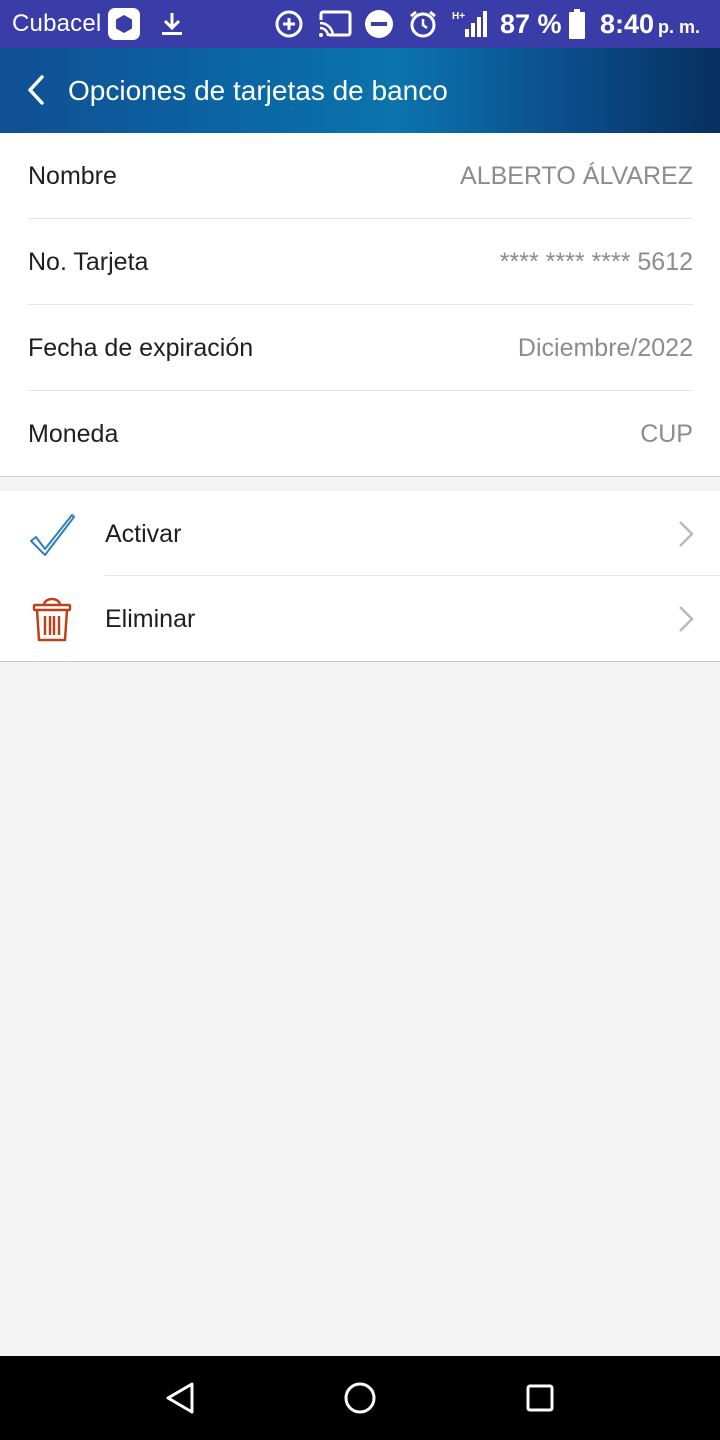 This screenshot has width=720, height=1440. What do you see at coordinates (627, 24) in the screenshot?
I see `clock-time: 8:40` at bounding box center [627, 24].